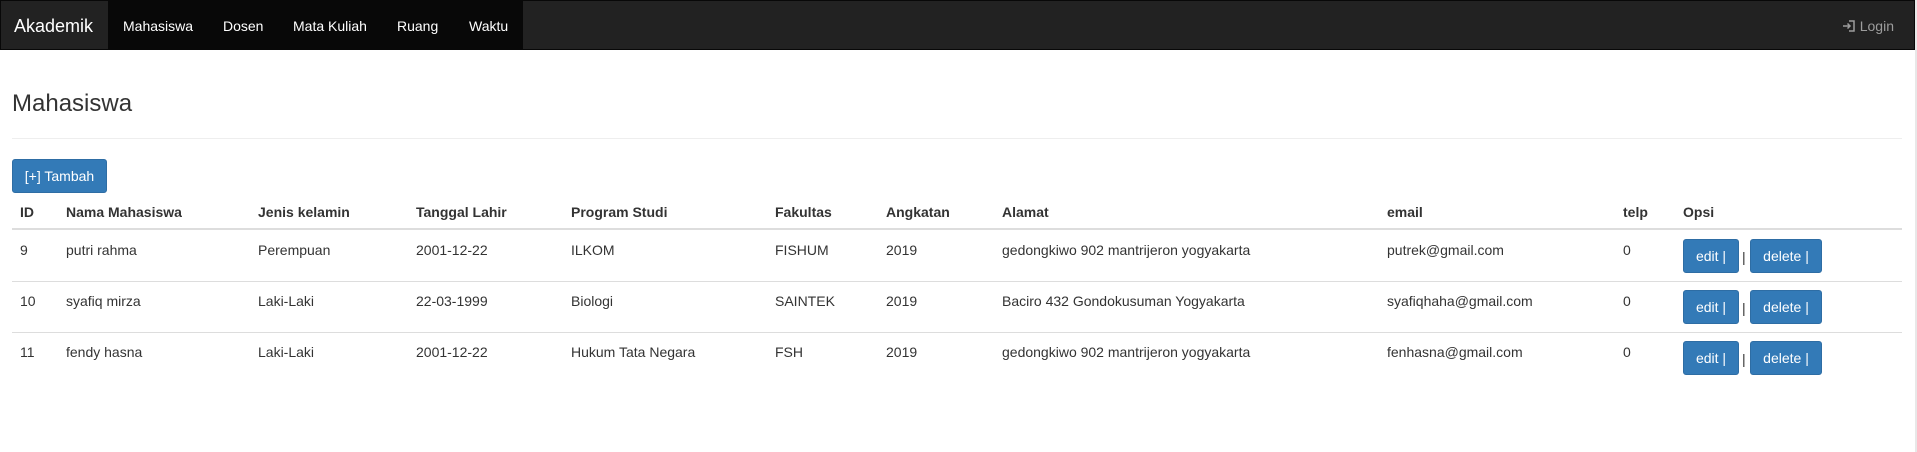  I want to click on add-student-button: [+] Tambah, so click(59, 176).